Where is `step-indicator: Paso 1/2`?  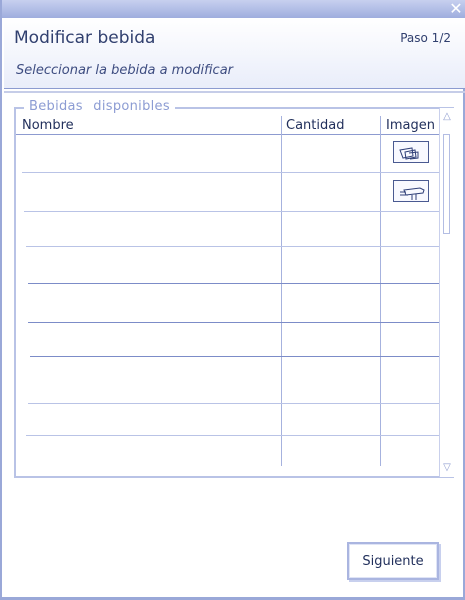 step-indicator: Paso 1/2 is located at coordinates (425, 38).